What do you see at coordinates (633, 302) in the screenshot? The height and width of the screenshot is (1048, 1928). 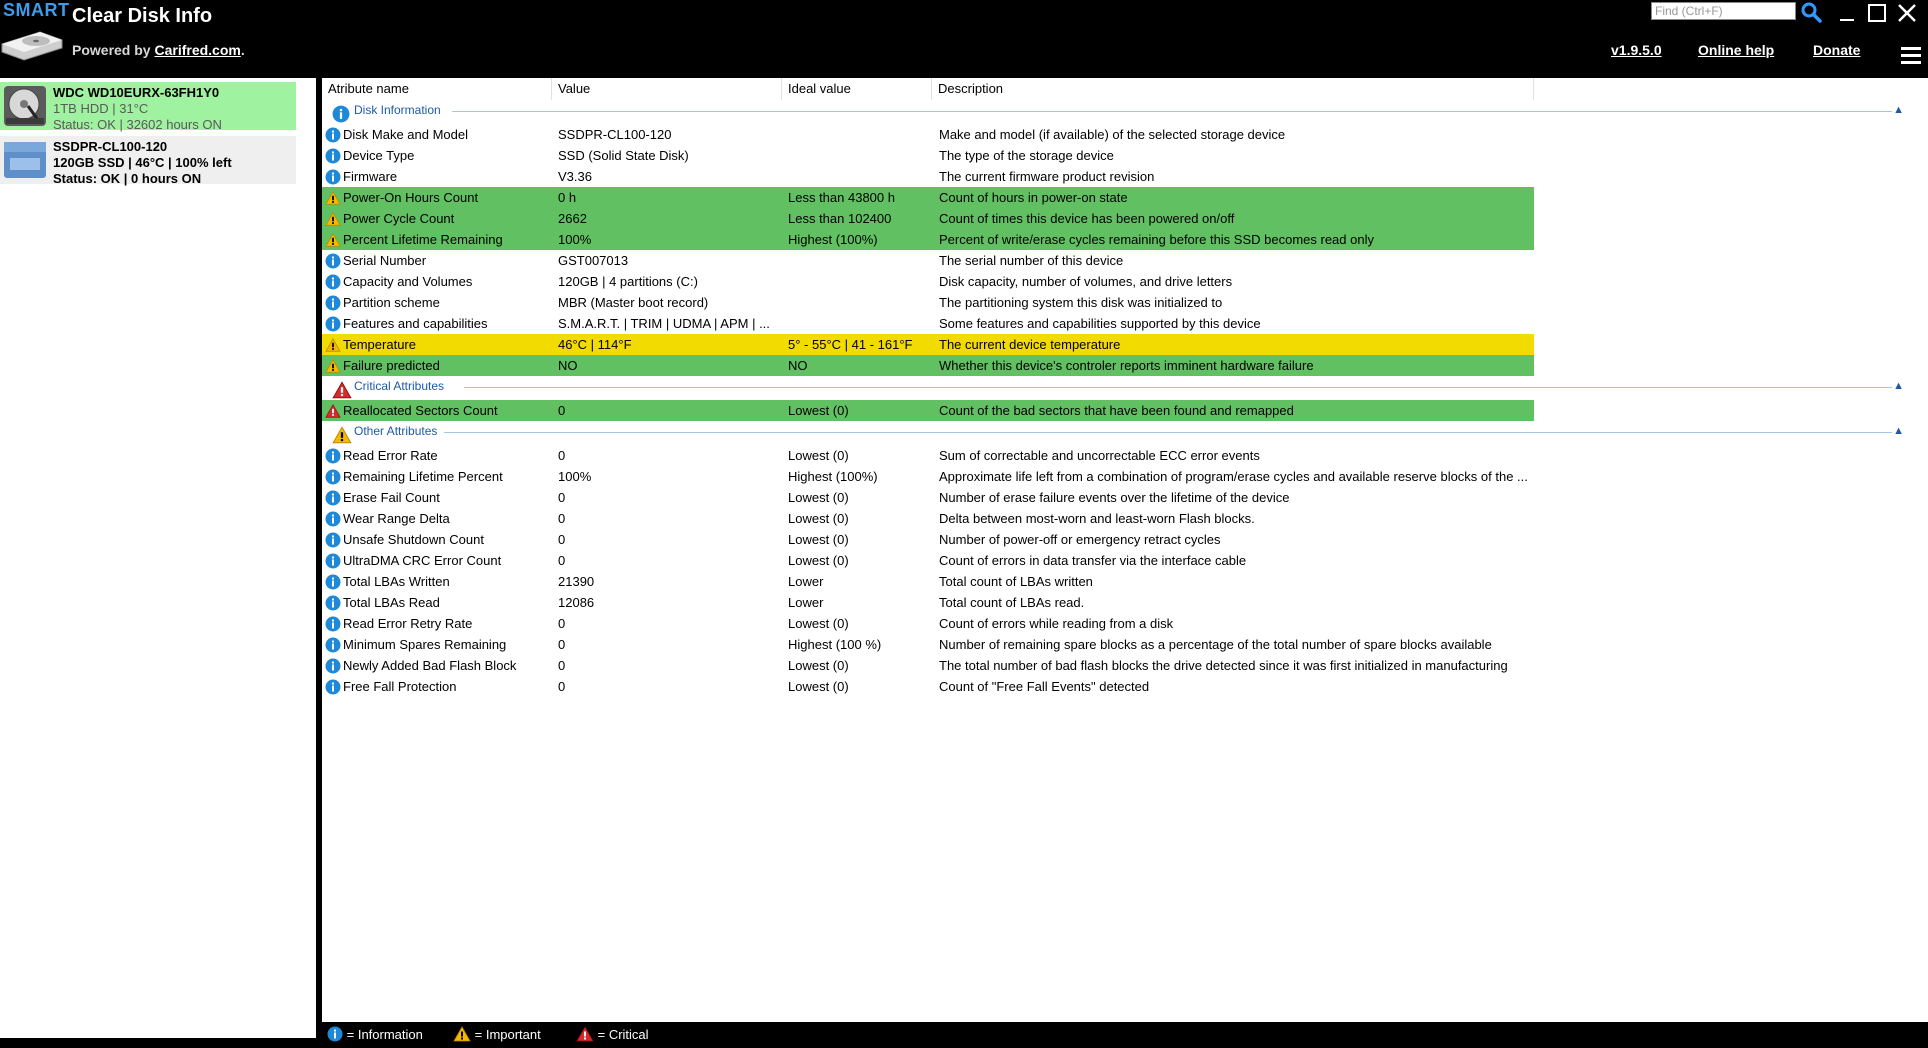 I see `attribute-value: MBR (Master boot record)` at bounding box center [633, 302].